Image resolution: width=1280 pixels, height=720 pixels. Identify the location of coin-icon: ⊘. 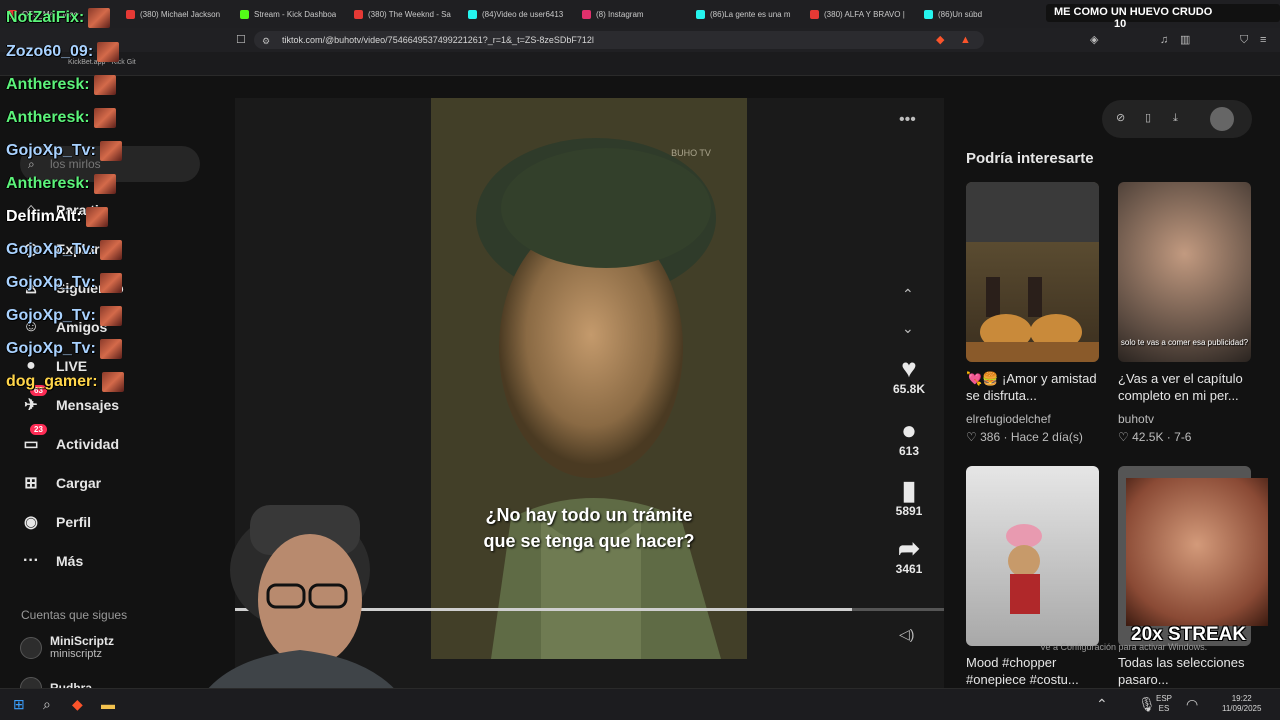
(1120, 118).